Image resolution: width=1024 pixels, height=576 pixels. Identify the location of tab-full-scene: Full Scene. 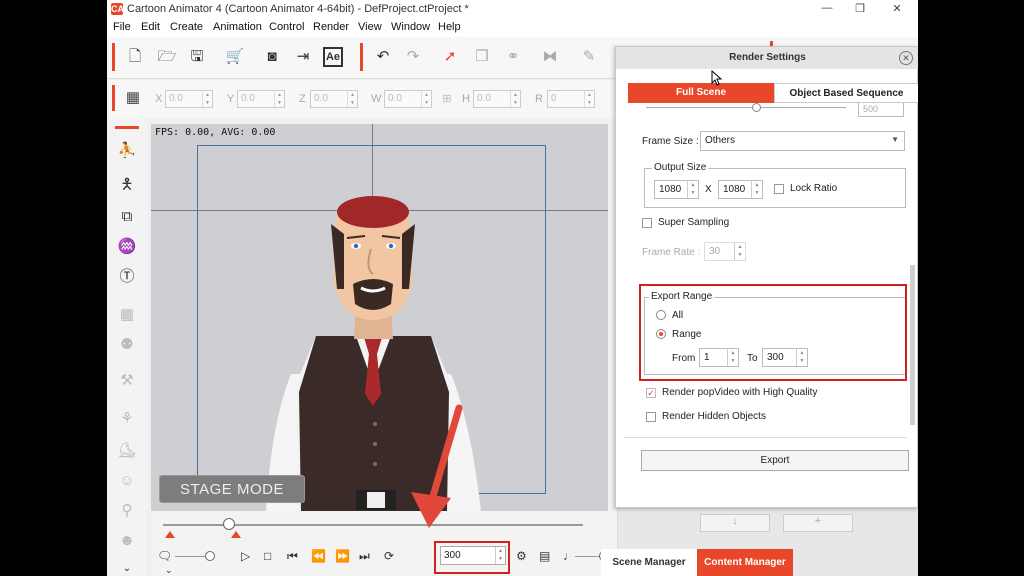
(701, 93).